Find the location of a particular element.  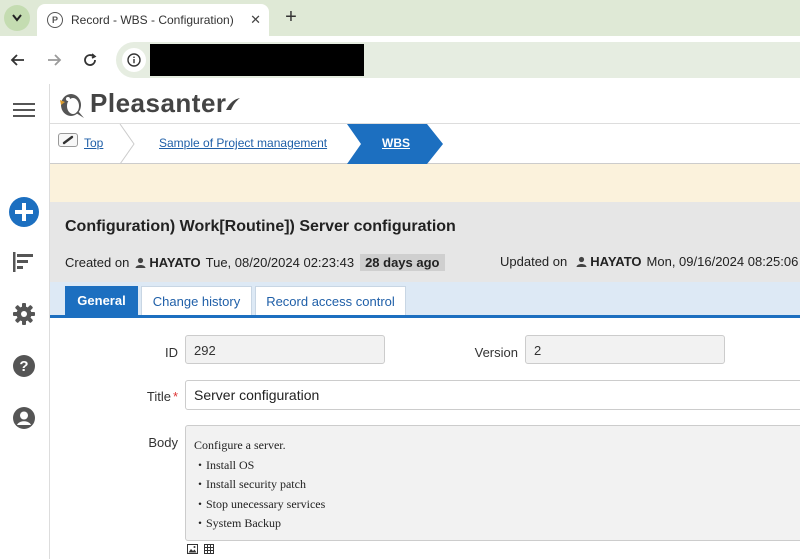

forward-button is located at coordinates (54, 60).